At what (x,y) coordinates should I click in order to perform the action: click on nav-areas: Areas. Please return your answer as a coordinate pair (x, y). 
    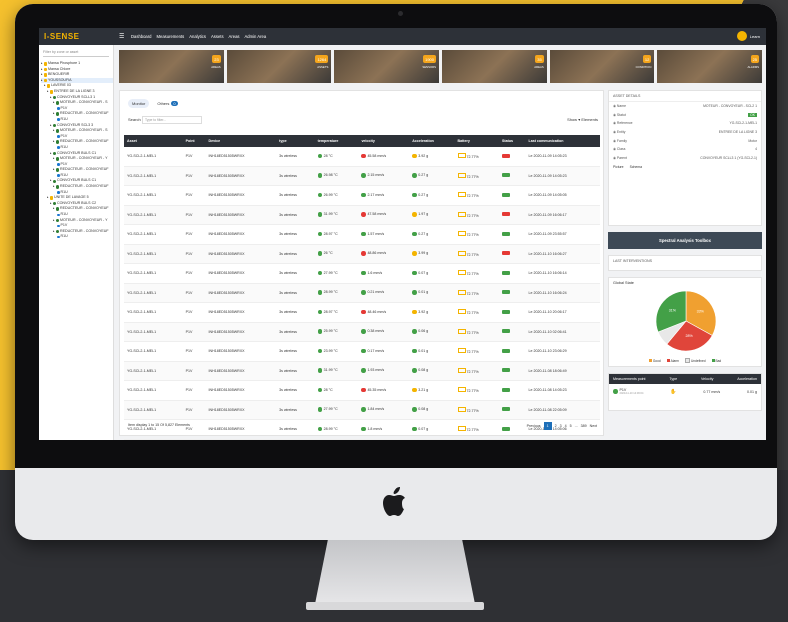
    Looking at the image, I should click on (234, 36).